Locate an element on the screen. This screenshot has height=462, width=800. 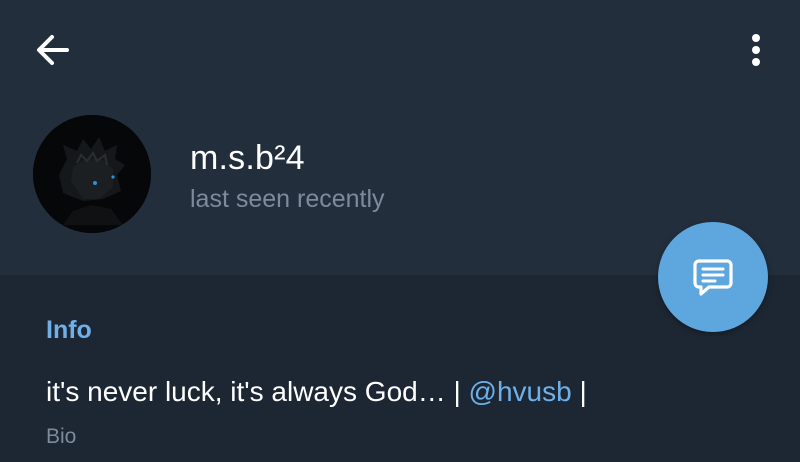
info-section-title: Info is located at coordinates (69, 330).